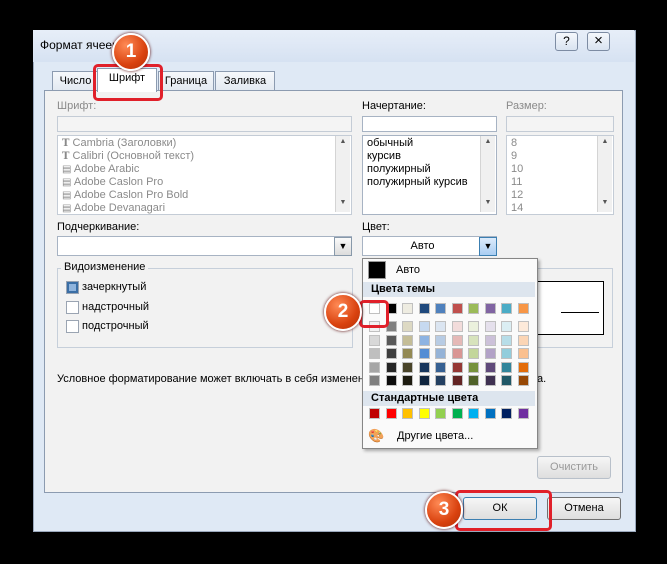 The image size is (667, 564). I want to click on cancel-button: Отмена, so click(584, 508).